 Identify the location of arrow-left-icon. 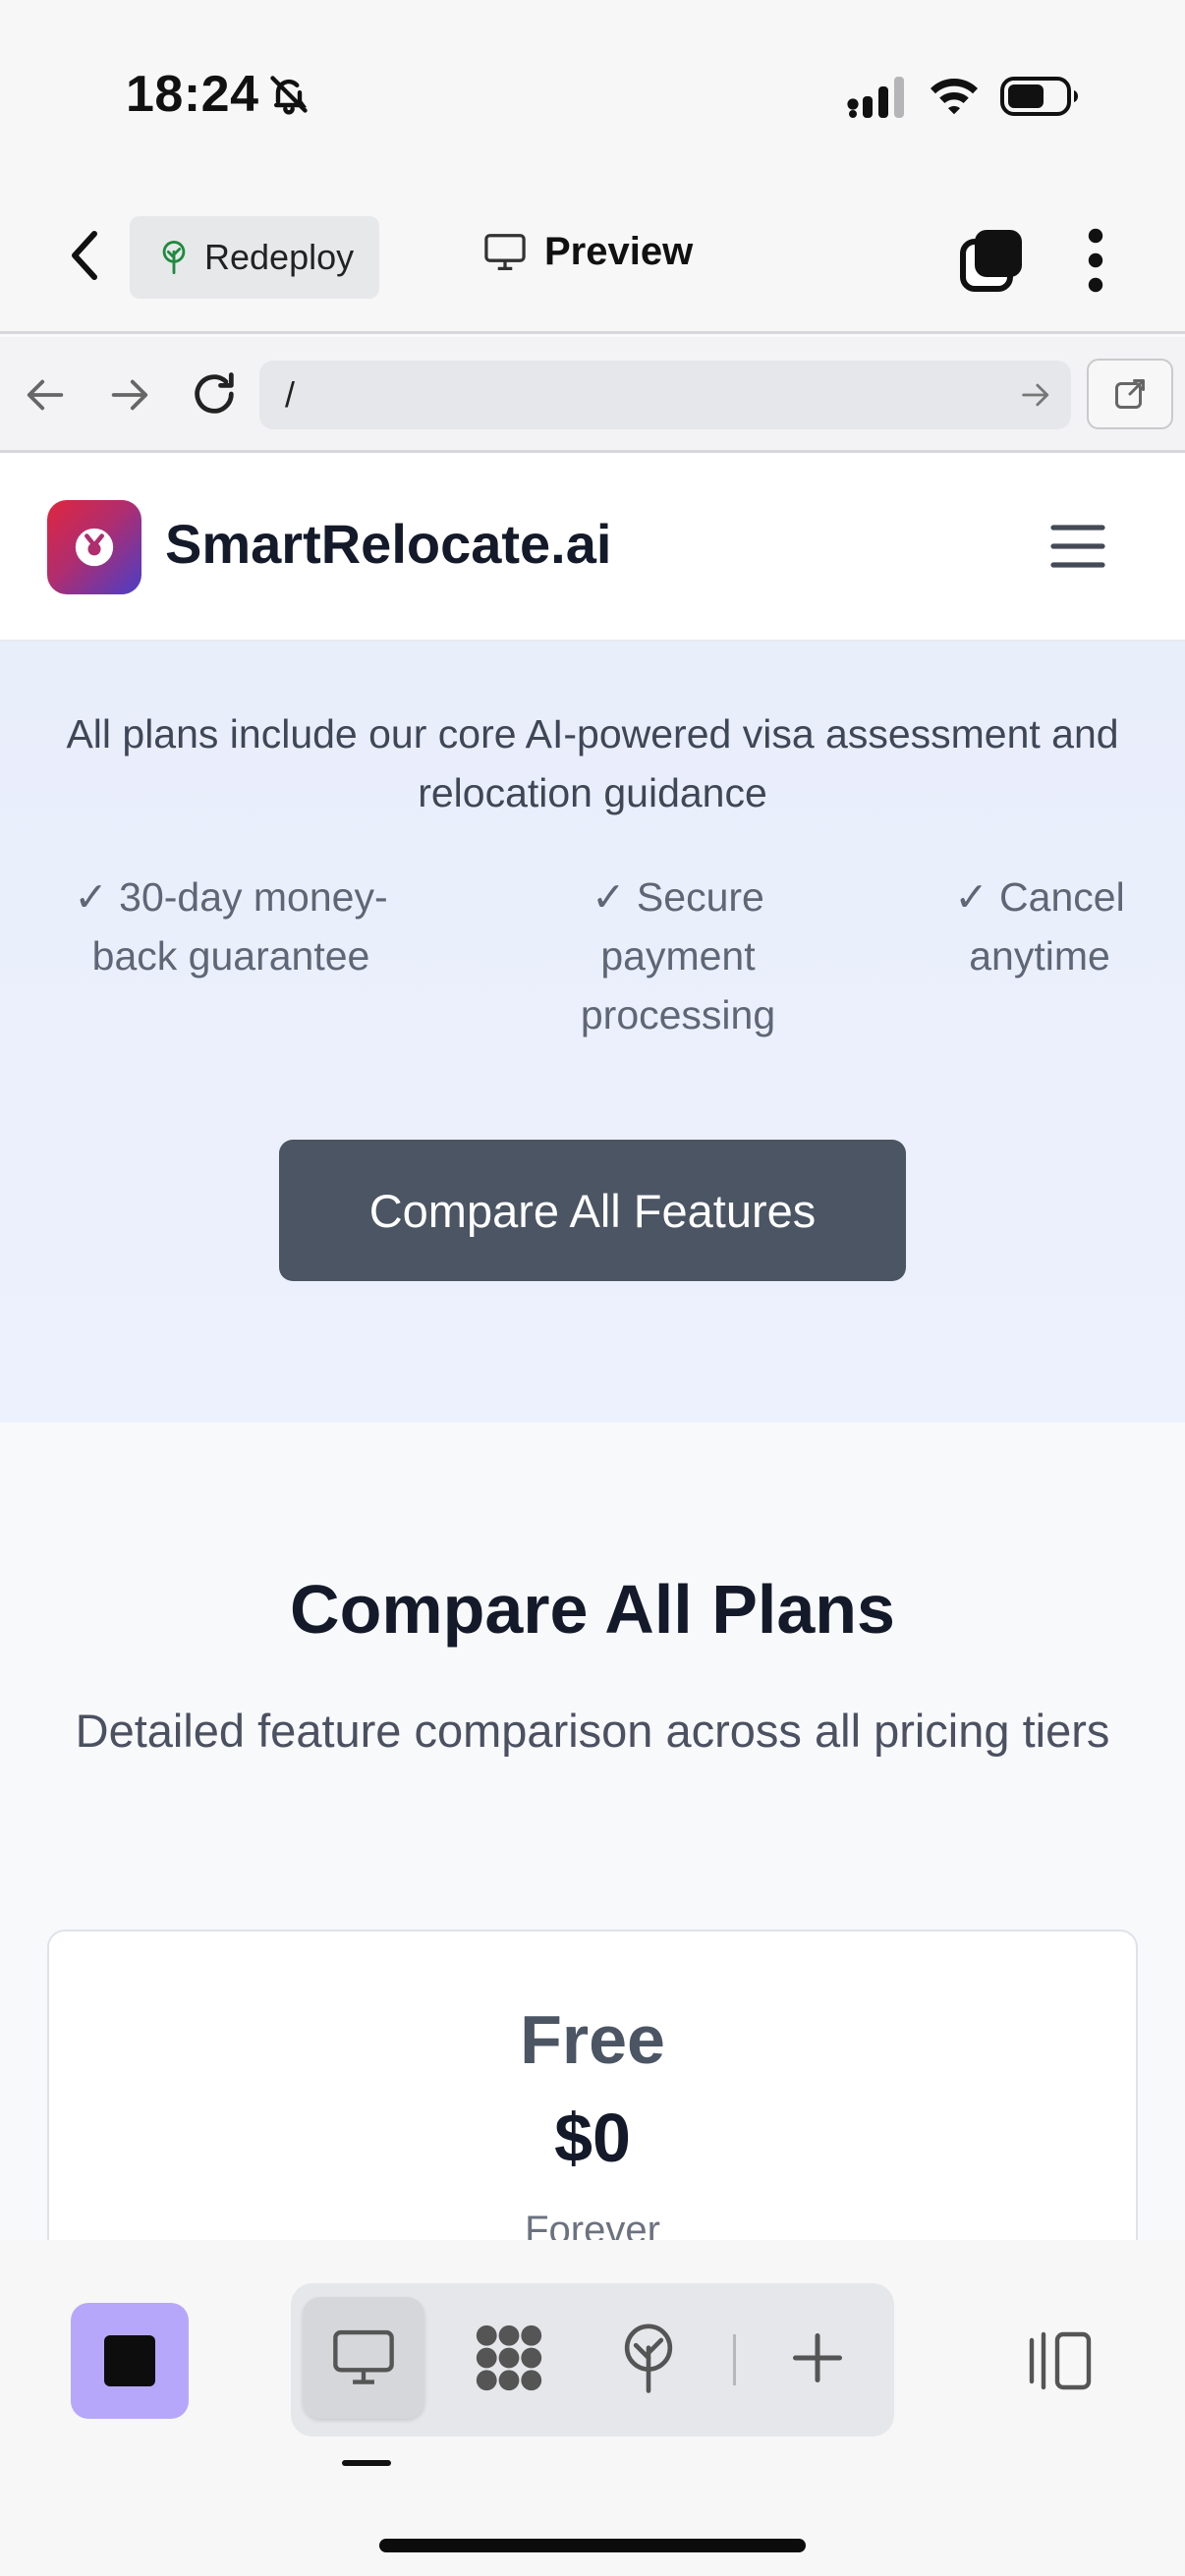
(46, 395).